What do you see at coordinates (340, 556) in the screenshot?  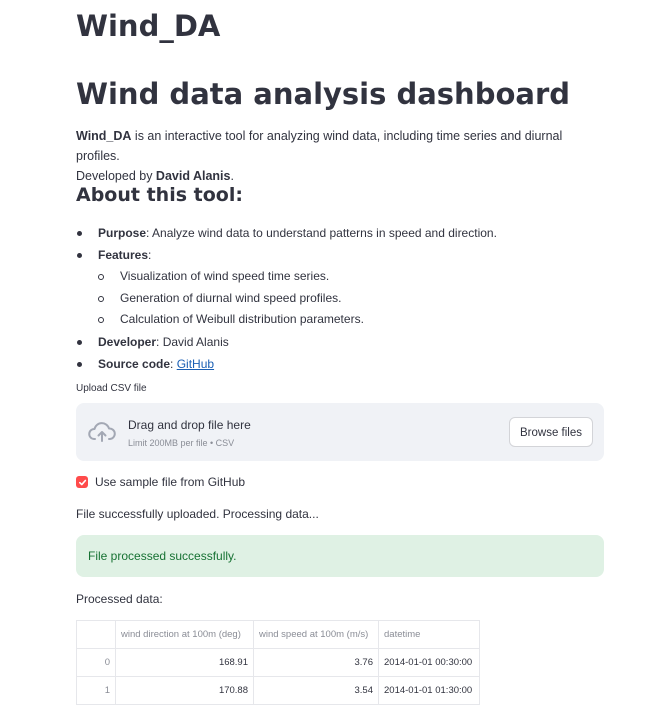 I see `success-alert: File processed successfully.` at bounding box center [340, 556].